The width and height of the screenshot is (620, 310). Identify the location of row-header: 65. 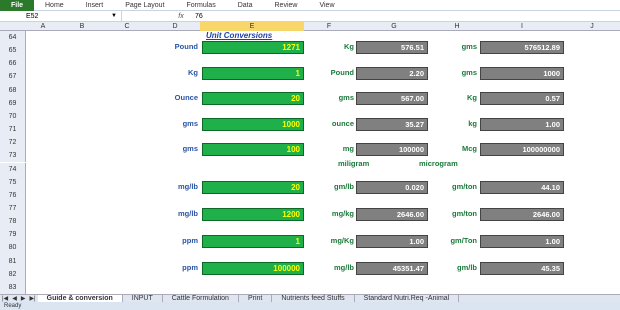
(13, 51).